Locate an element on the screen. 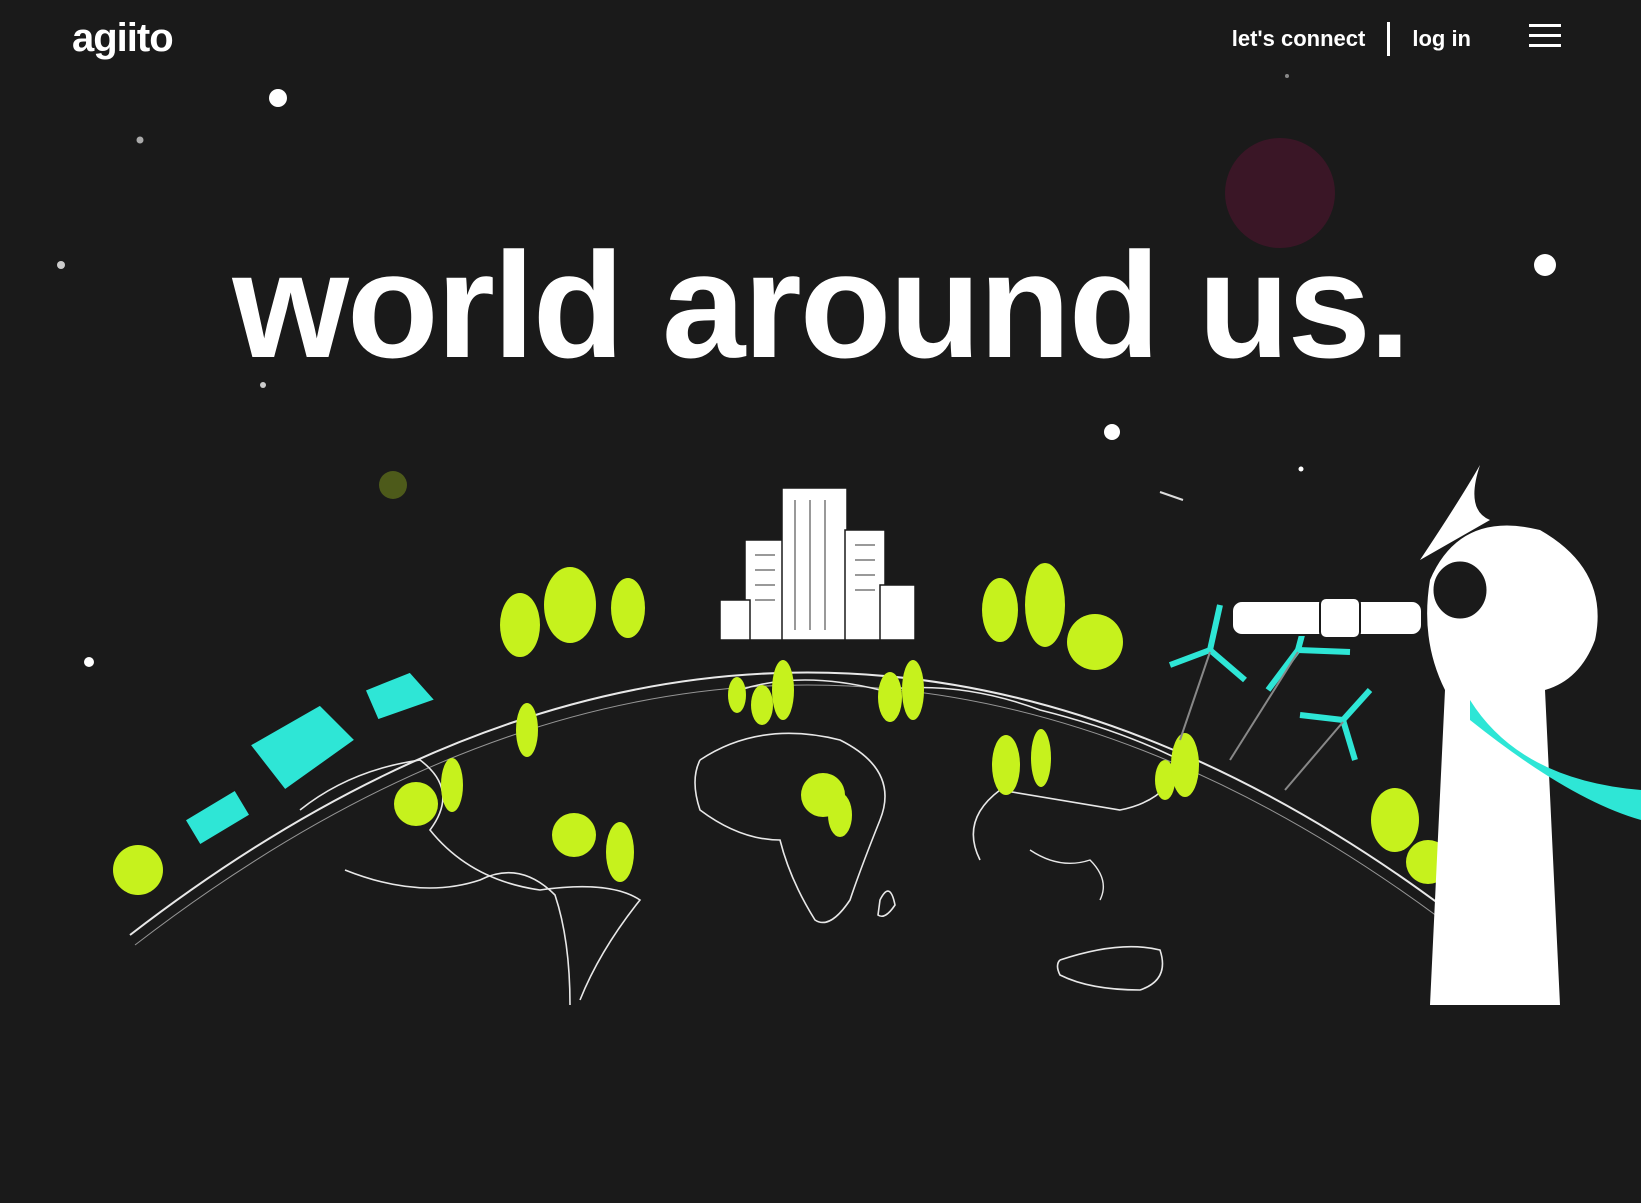 Image resolution: width=1641 pixels, height=1203 pixels. solar-panels is located at coordinates (310, 759).